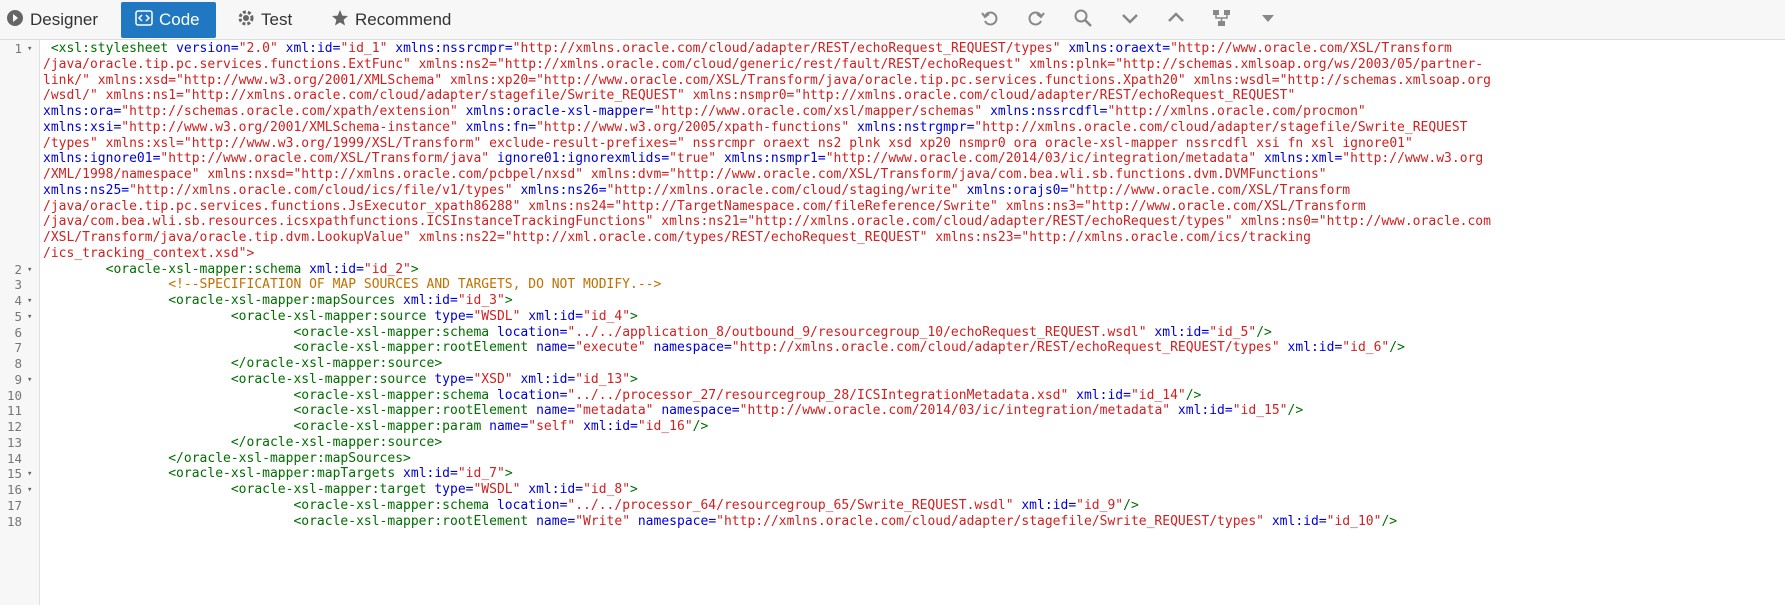  Describe the element at coordinates (15, 20) in the screenshot. I see `circle-arrow-icon` at that location.